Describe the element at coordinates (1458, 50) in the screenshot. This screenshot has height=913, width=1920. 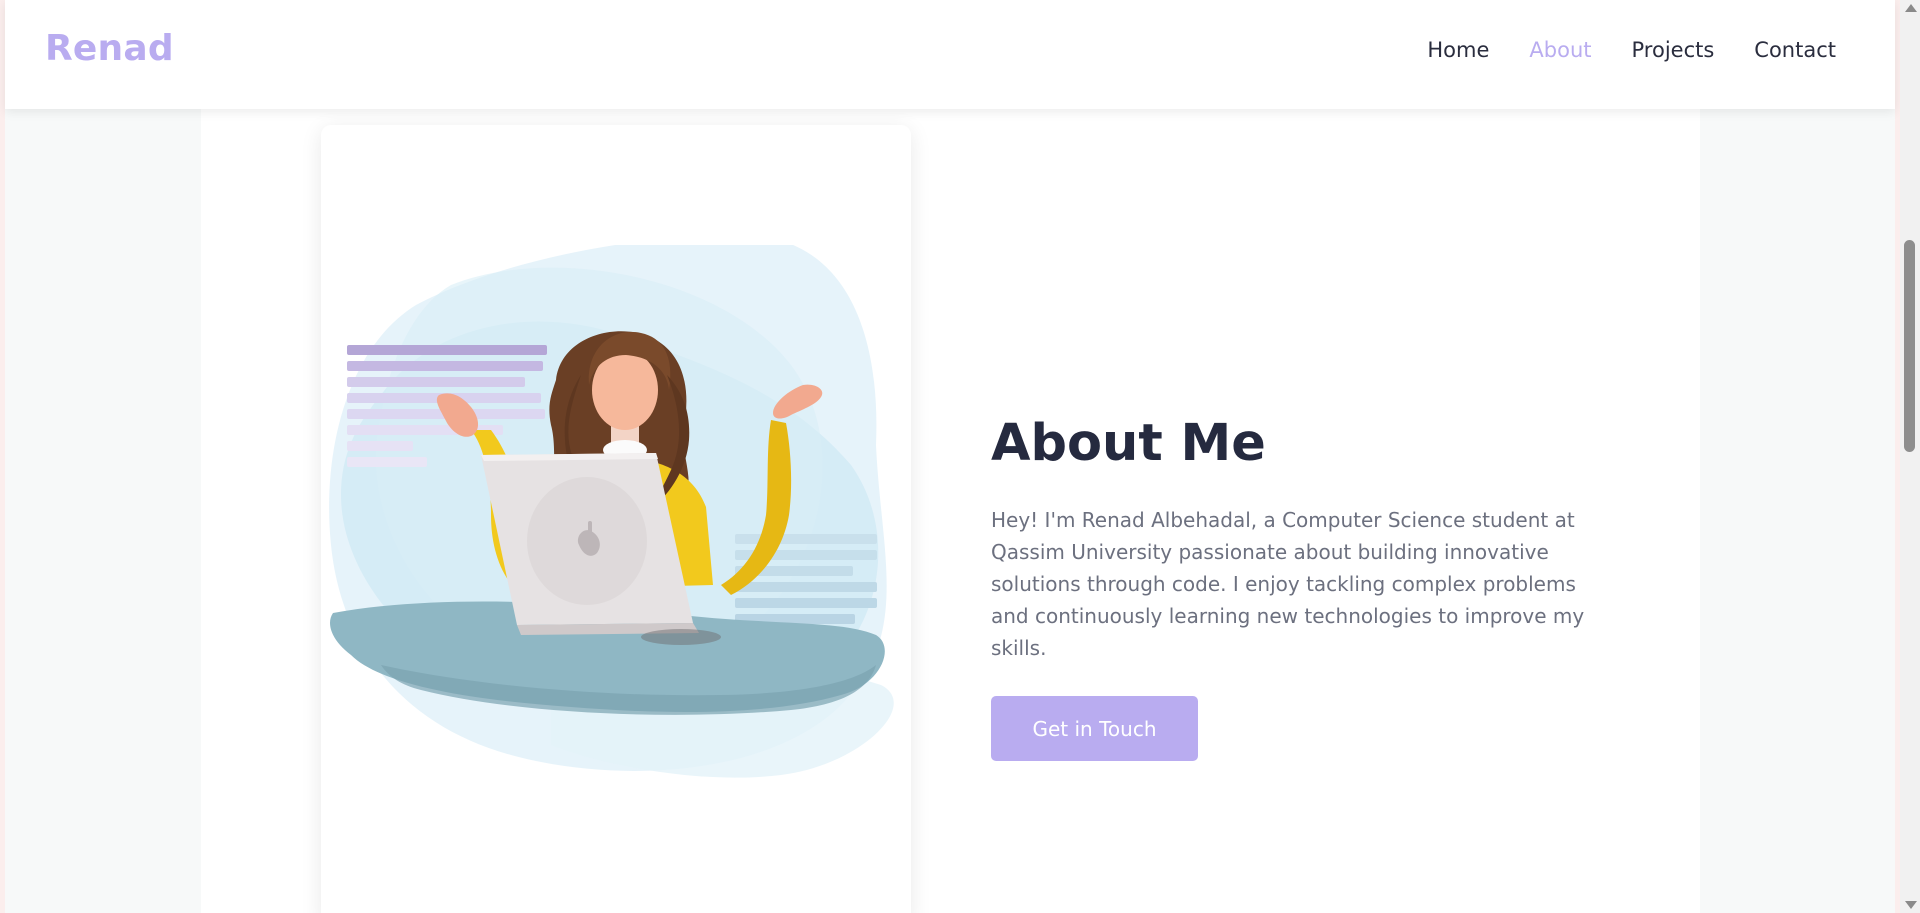
I see `nav-link-home: Home` at that location.